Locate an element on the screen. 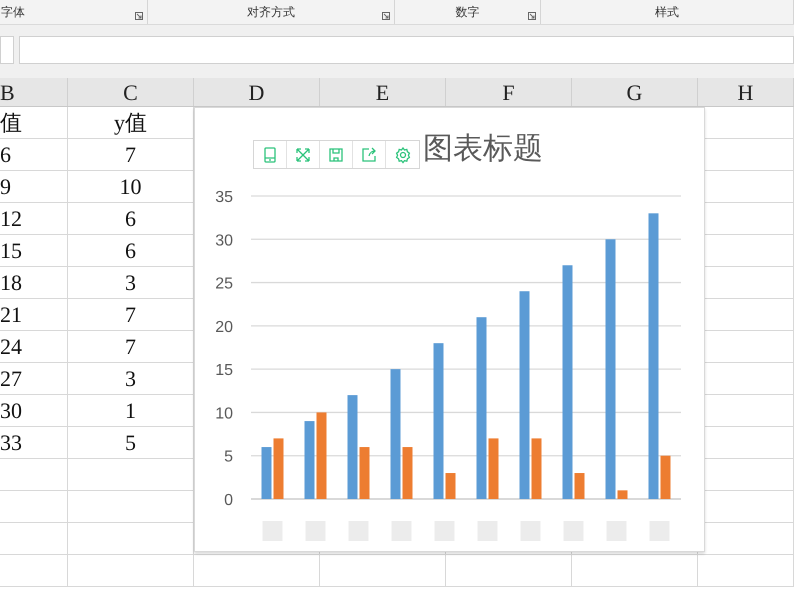  y-axis-label: 20 is located at coordinates (224, 327).